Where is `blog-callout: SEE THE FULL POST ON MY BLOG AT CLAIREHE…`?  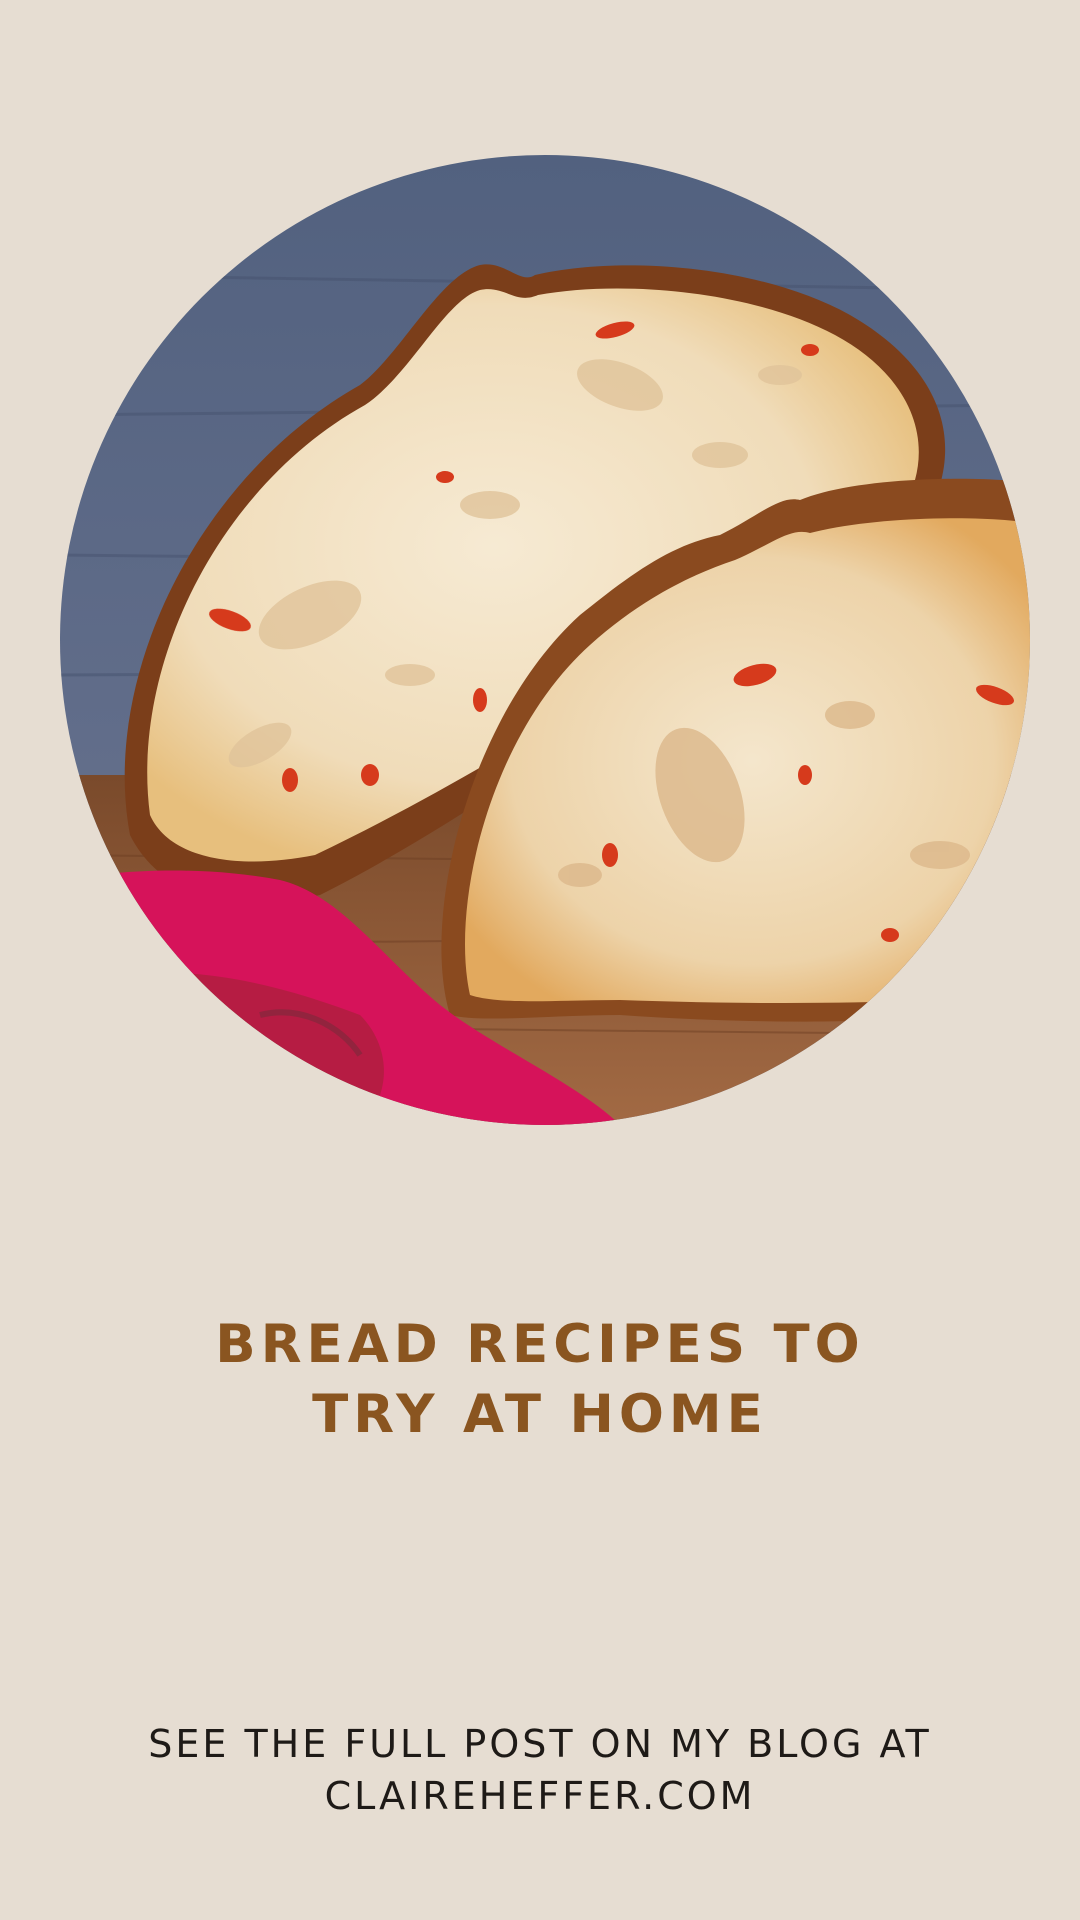
blog-callout: SEE THE FULL POST ON MY BLOG AT CLAIREHE… is located at coordinates (540, 1770).